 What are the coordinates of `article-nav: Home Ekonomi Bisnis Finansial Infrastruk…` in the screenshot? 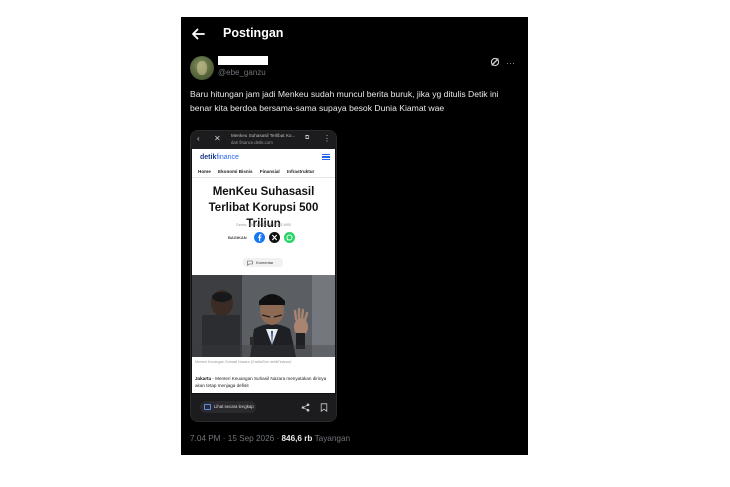 It's located at (259, 171).